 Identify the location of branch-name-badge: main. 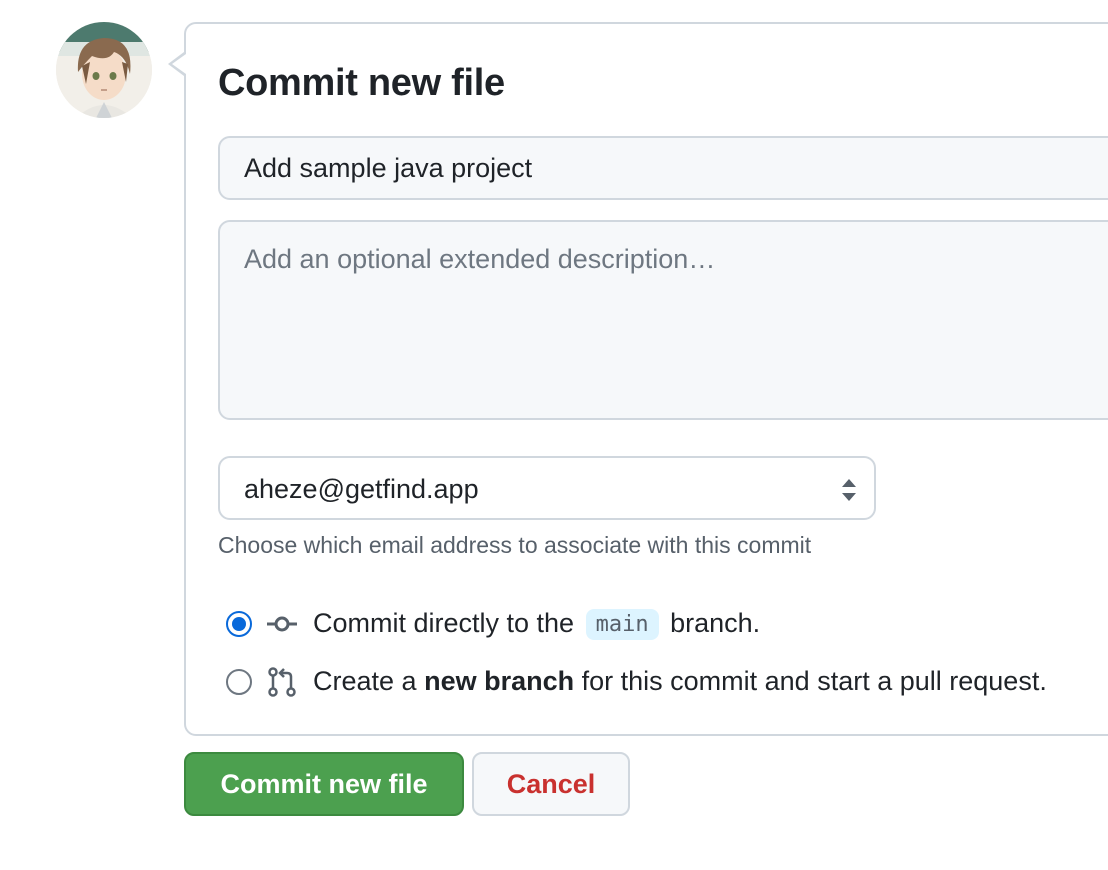
(622, 624).